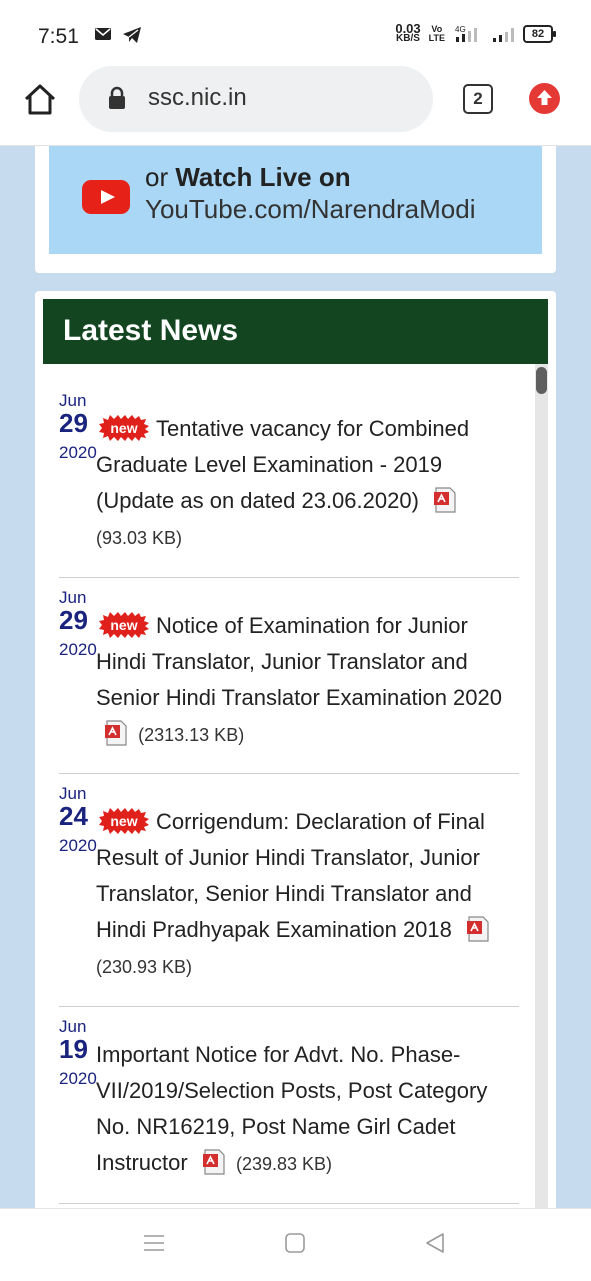 The image size is (591, 1281). Describe the element at coordinates (144, 967) in the screenshot. I see `file-size: (230.93 KB)` at that location.